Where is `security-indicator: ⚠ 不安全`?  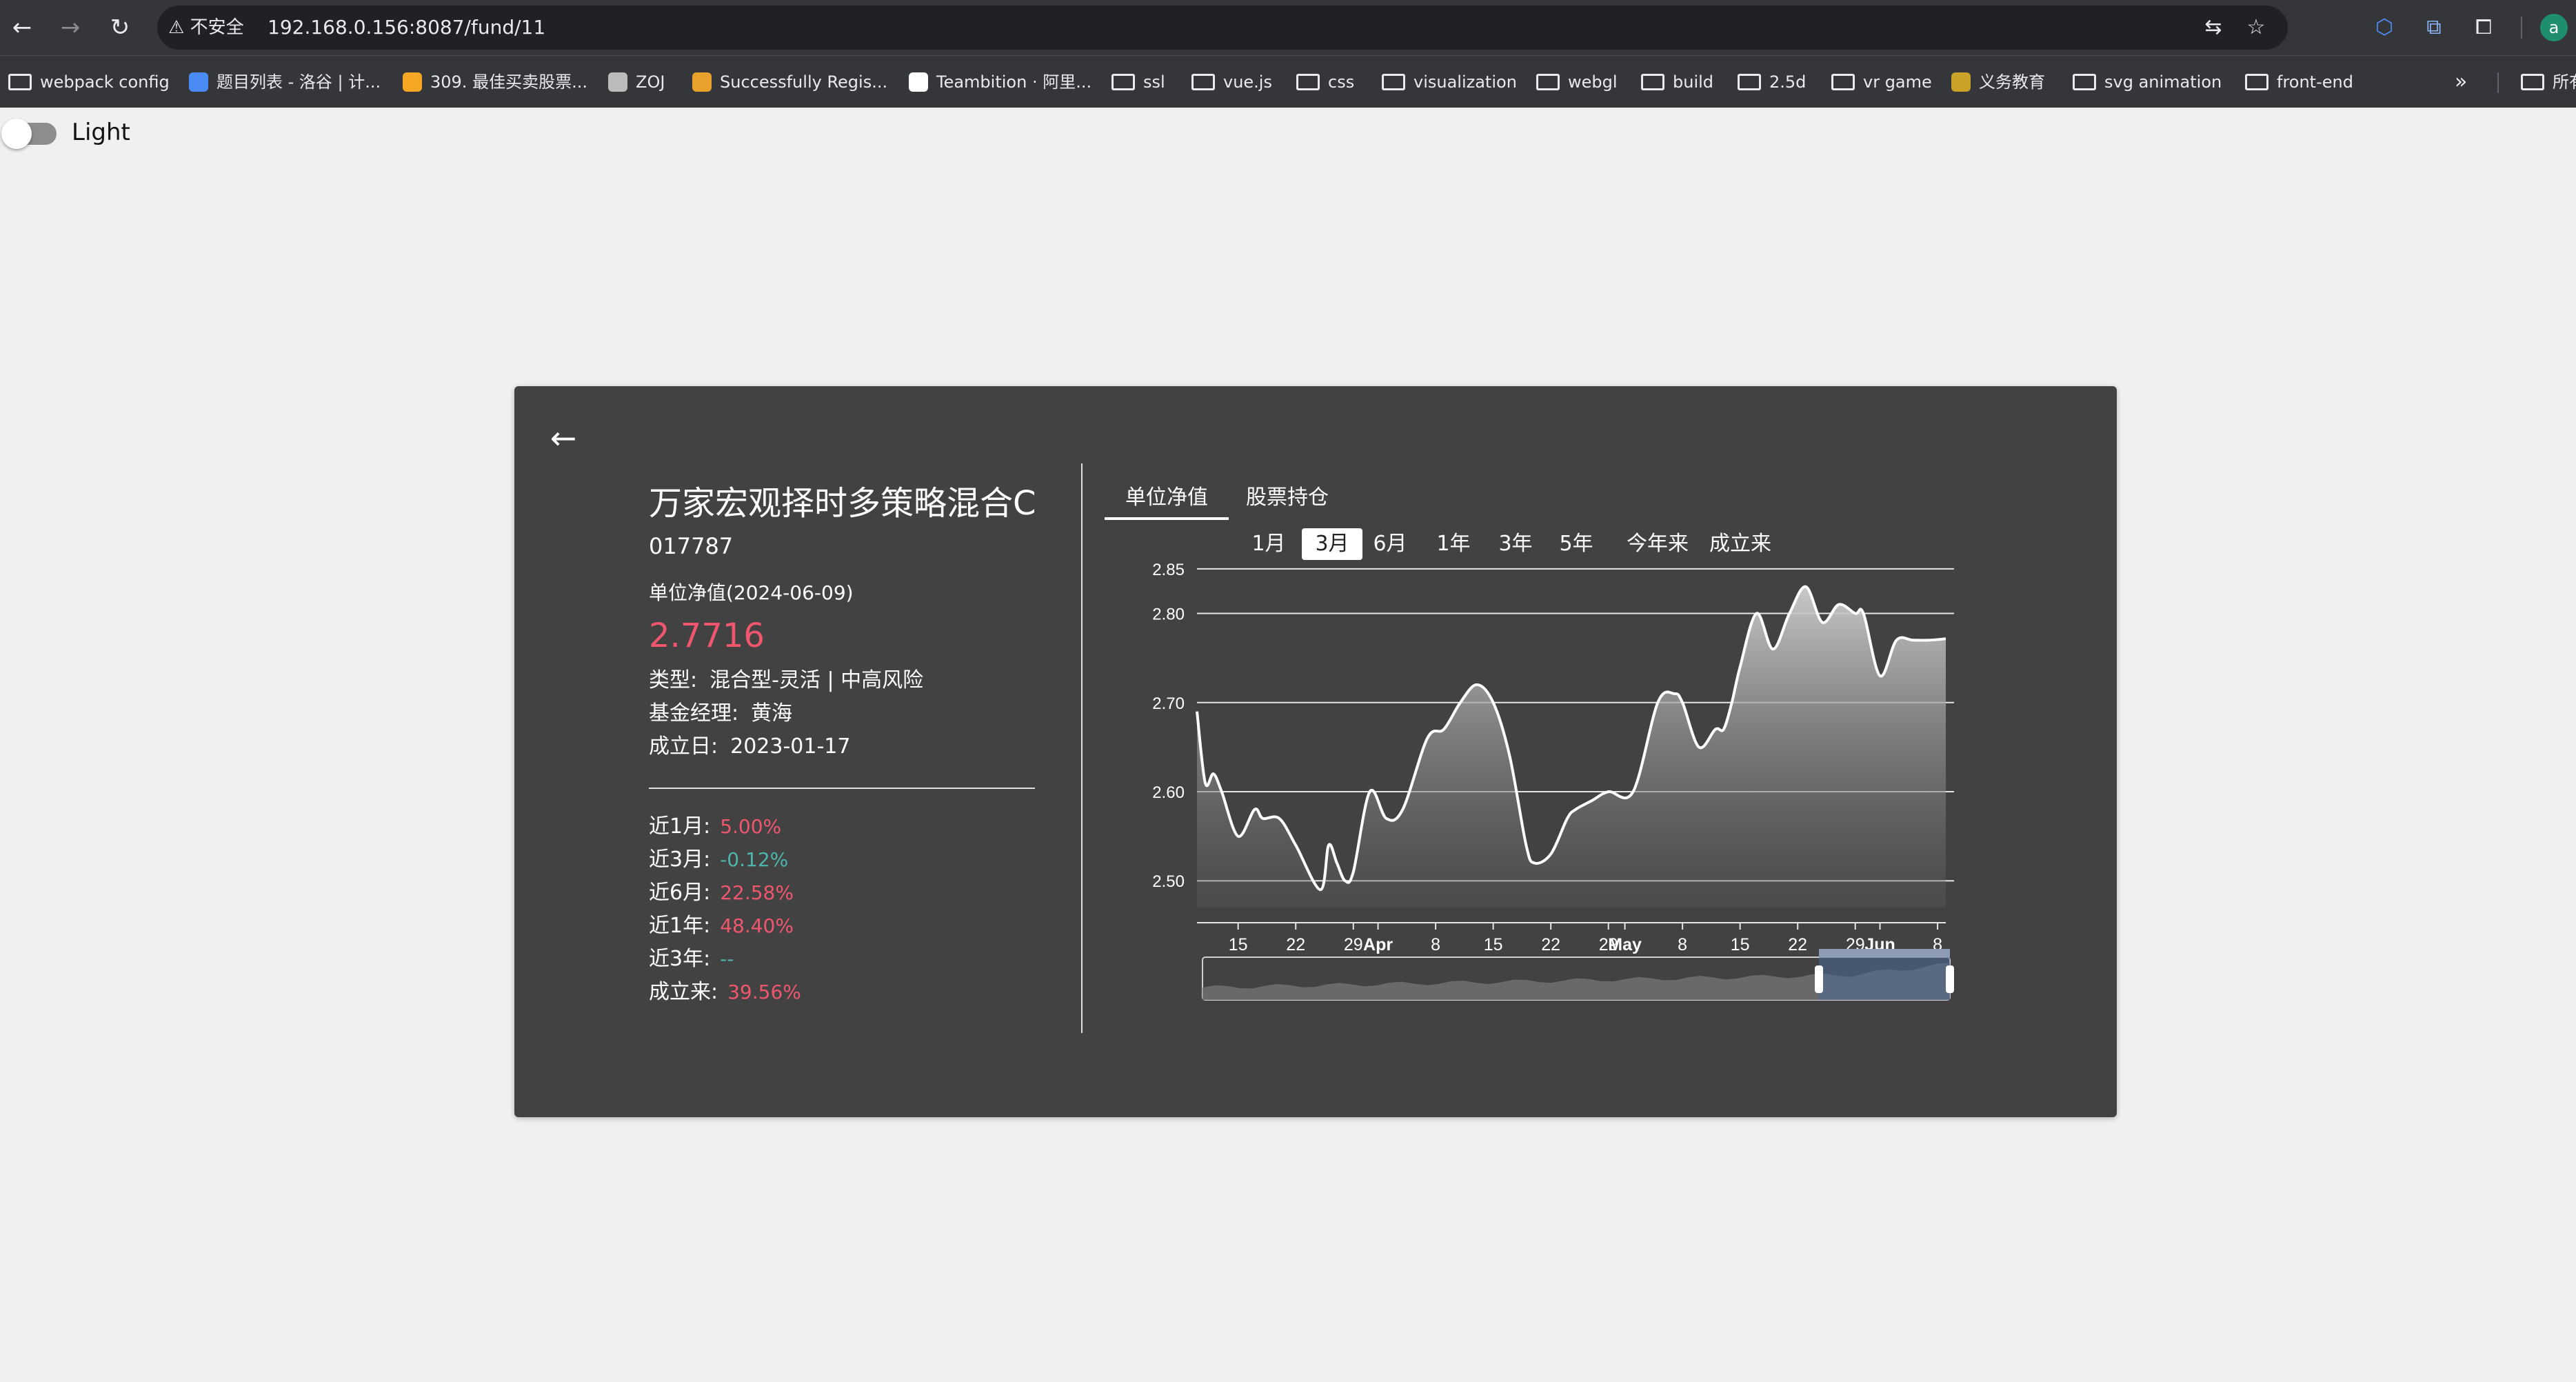
security-indicator: ⚠ 不安全 is located at coordinates (206, 27).